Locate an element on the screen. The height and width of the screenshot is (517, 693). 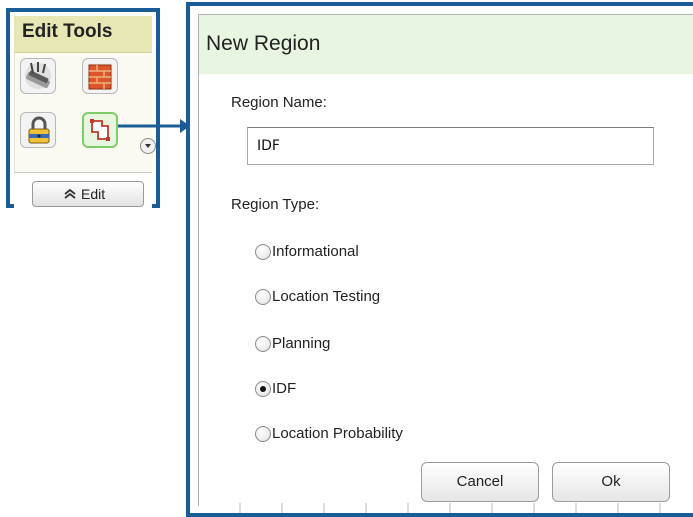
cancel-button: Cancel is located at coordinates (480, 482).